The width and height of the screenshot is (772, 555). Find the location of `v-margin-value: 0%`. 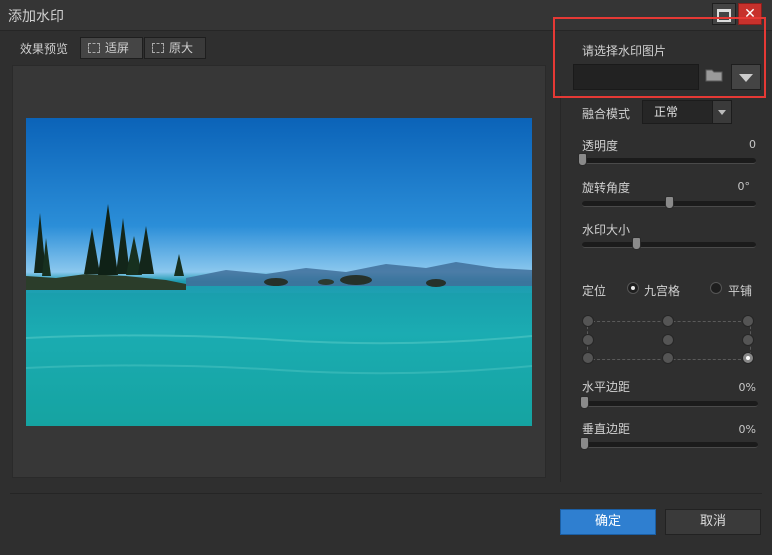

v-margin-value: 0% is located at coordinates (747, 429).